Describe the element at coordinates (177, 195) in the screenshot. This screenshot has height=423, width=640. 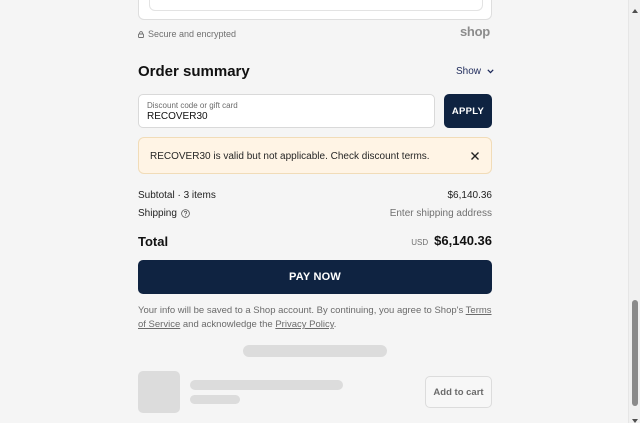
I see `subtotal-label: Subtotal · 3 items` at that location.